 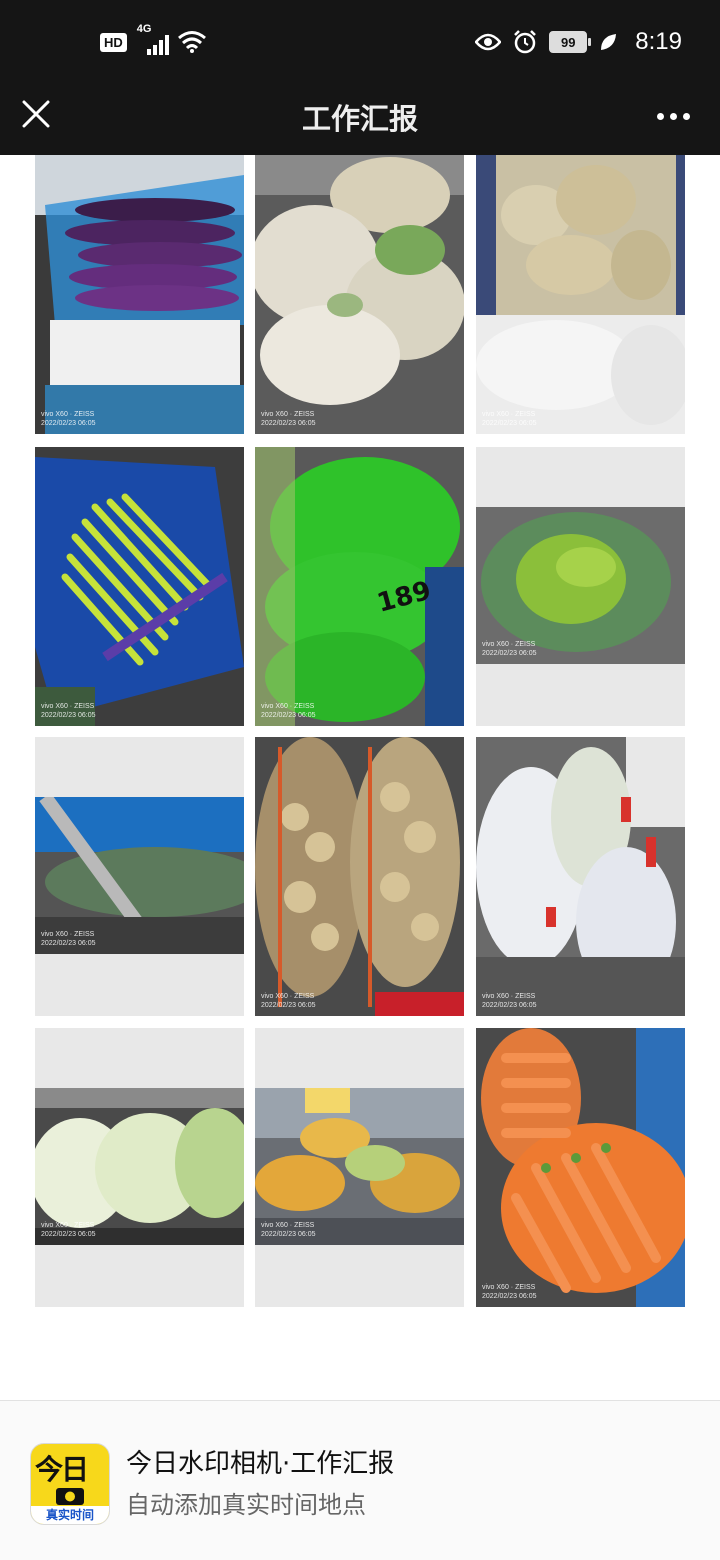 I want to click on eye-icon, so click(x=488, y=42).